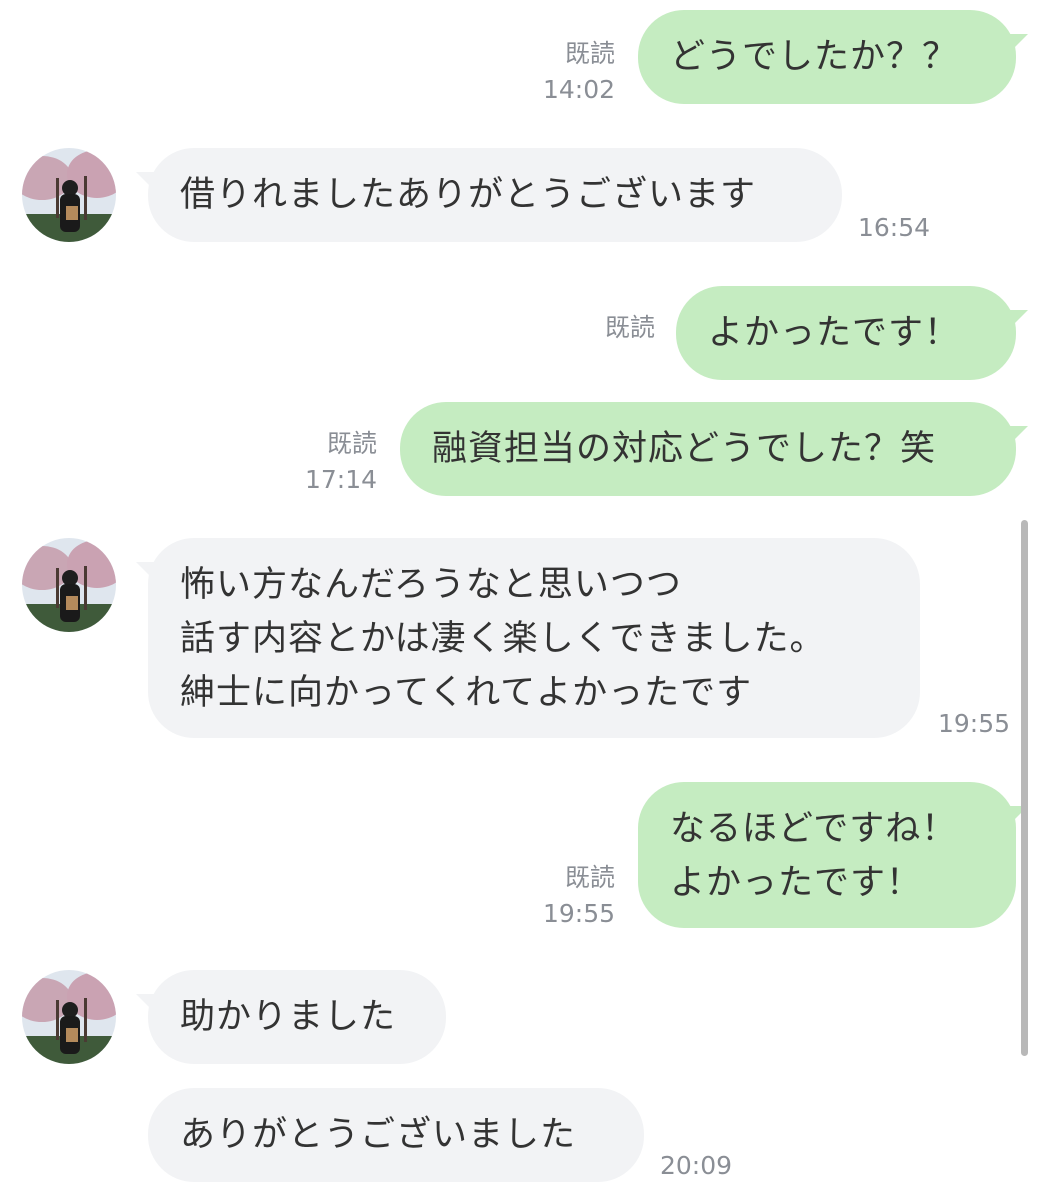 Image resolution: width=1037 pixels, height=1200 pixels. What do you see at coordinates (329, 462) in the screenshot?
I see `message-meta: 既読 17:14` at bounding box center [329, 462].